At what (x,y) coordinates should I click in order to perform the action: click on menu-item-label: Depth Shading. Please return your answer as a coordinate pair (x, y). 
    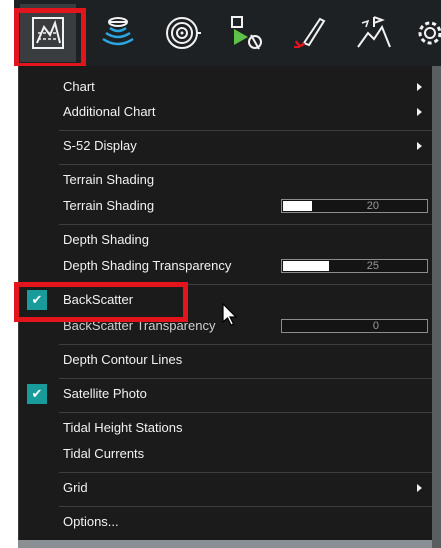
    Looking at the image, I should click on (106, 239).